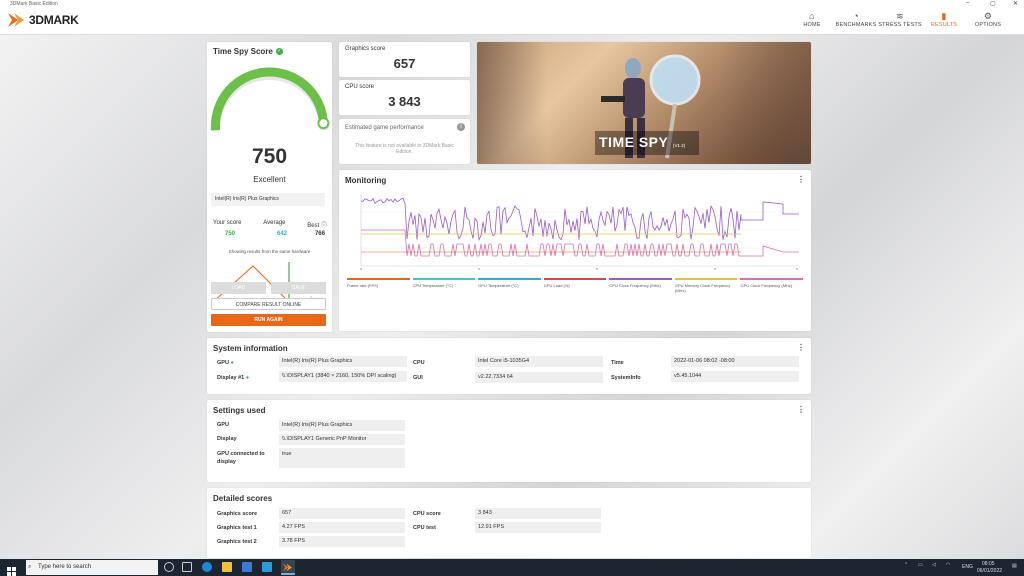  Describe the element at coordinates (269, 156) in the screenshot. I see `total-score: 750` at that location.